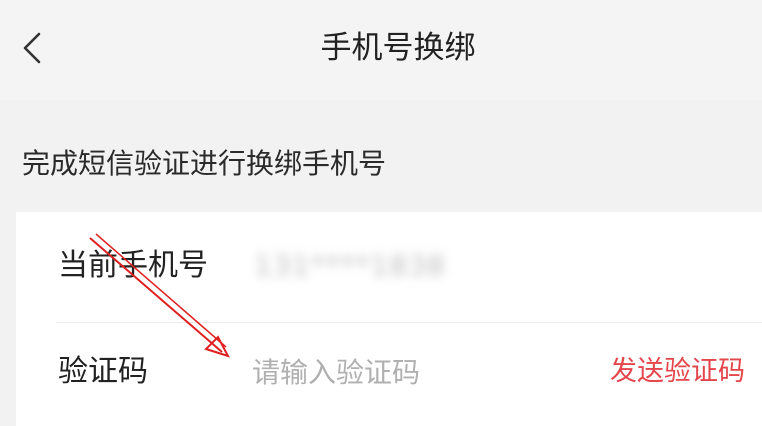 This screenshot has height=426, width=762. I want to click on current-phone-value: 131****1838, so click(350, 265).